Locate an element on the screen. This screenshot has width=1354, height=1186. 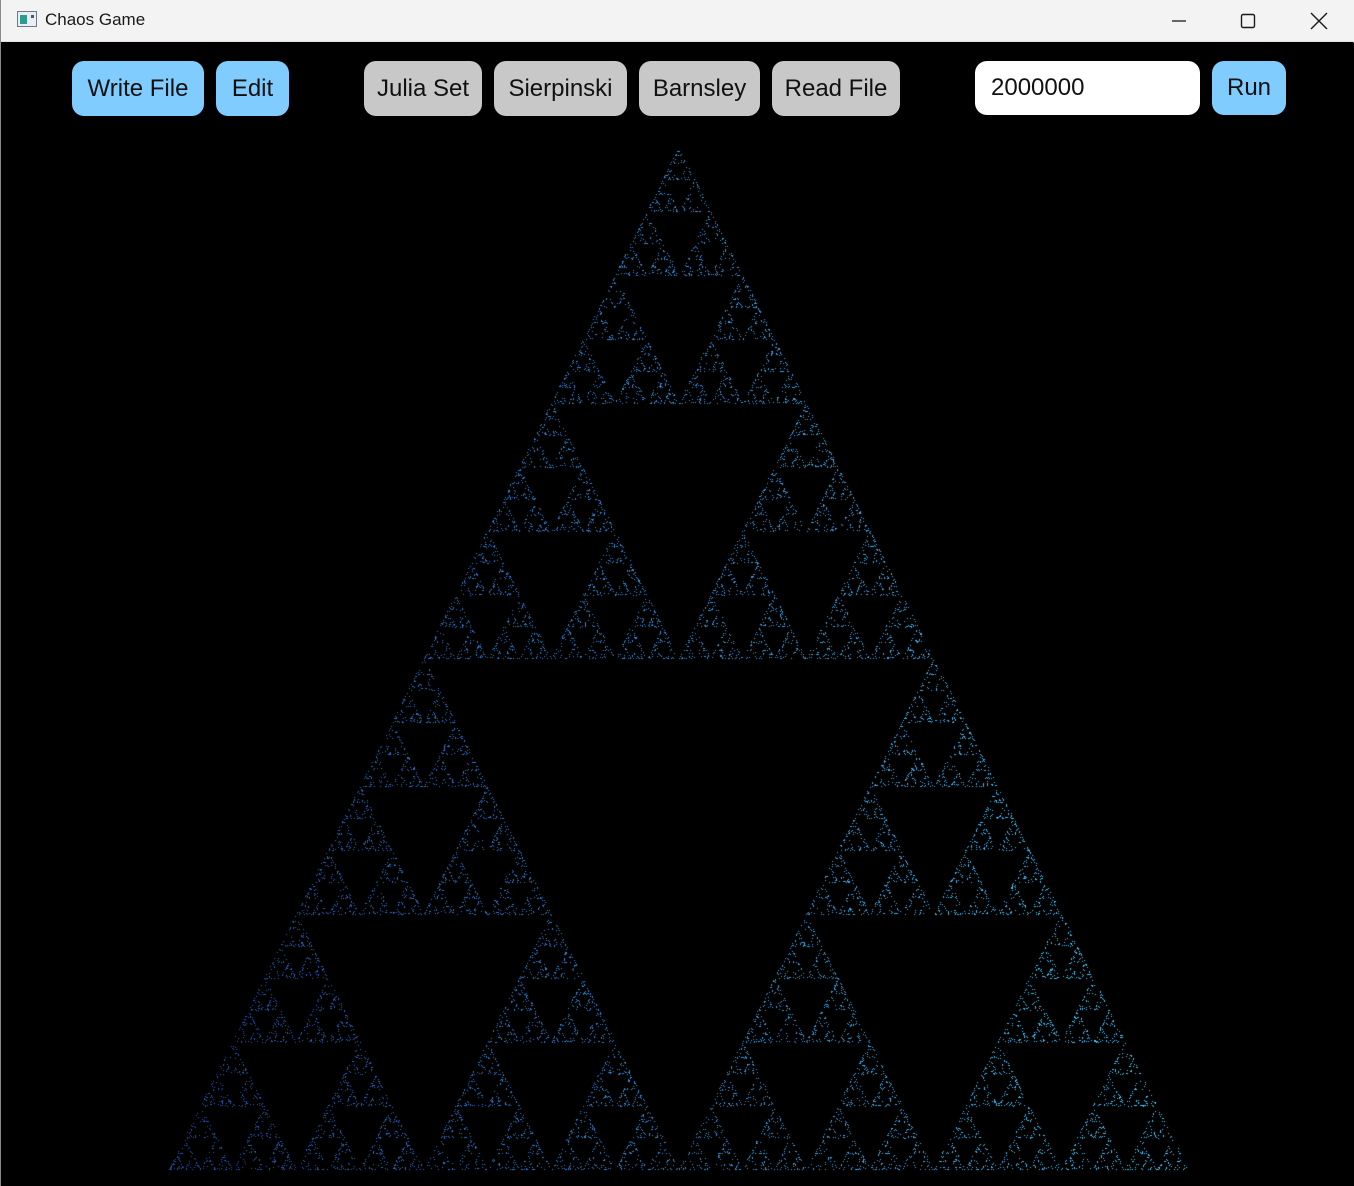
maximize-button is located at coordinates (1248, 21).